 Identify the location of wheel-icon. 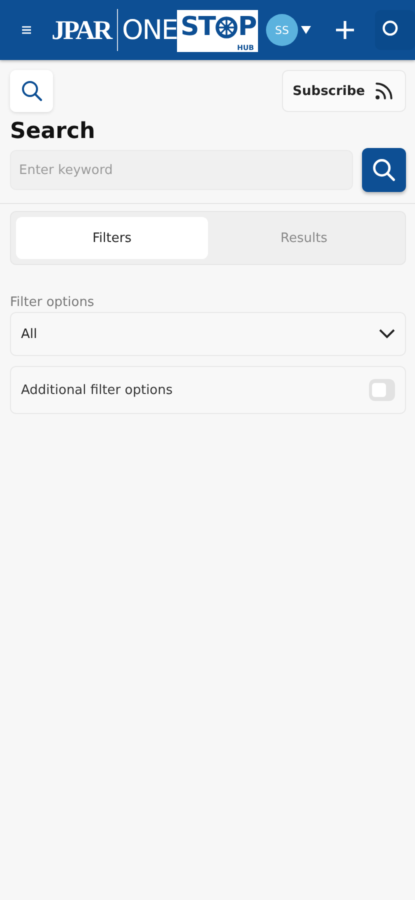
(226, 27).